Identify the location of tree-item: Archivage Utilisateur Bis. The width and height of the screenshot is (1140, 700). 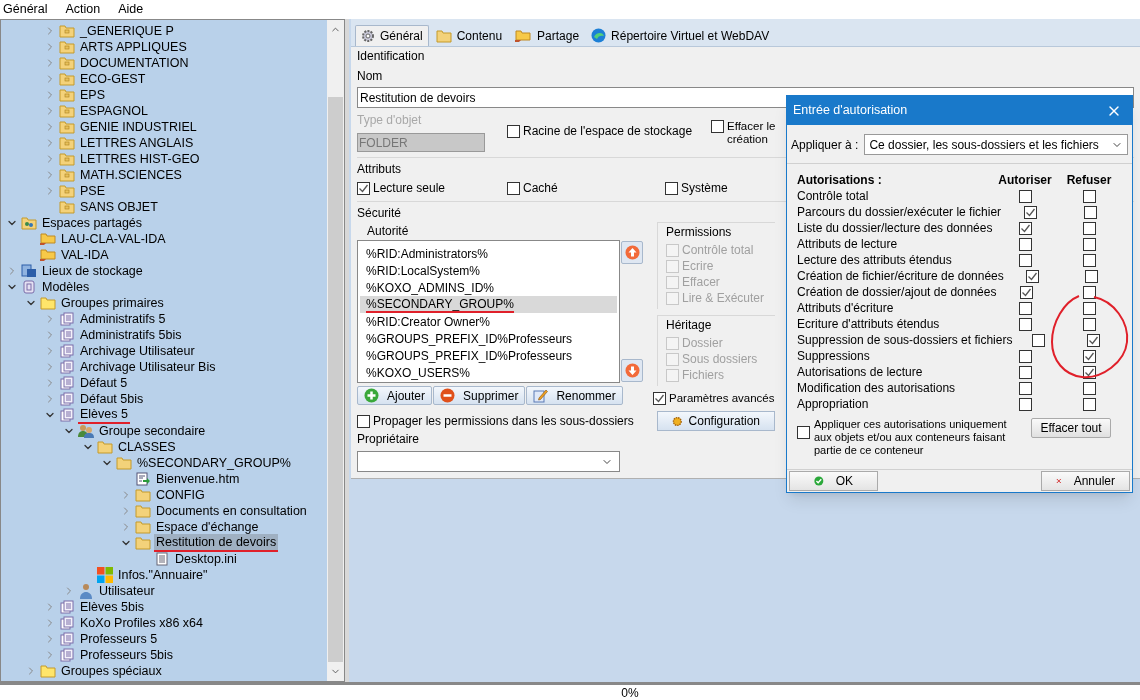
(148, 367).